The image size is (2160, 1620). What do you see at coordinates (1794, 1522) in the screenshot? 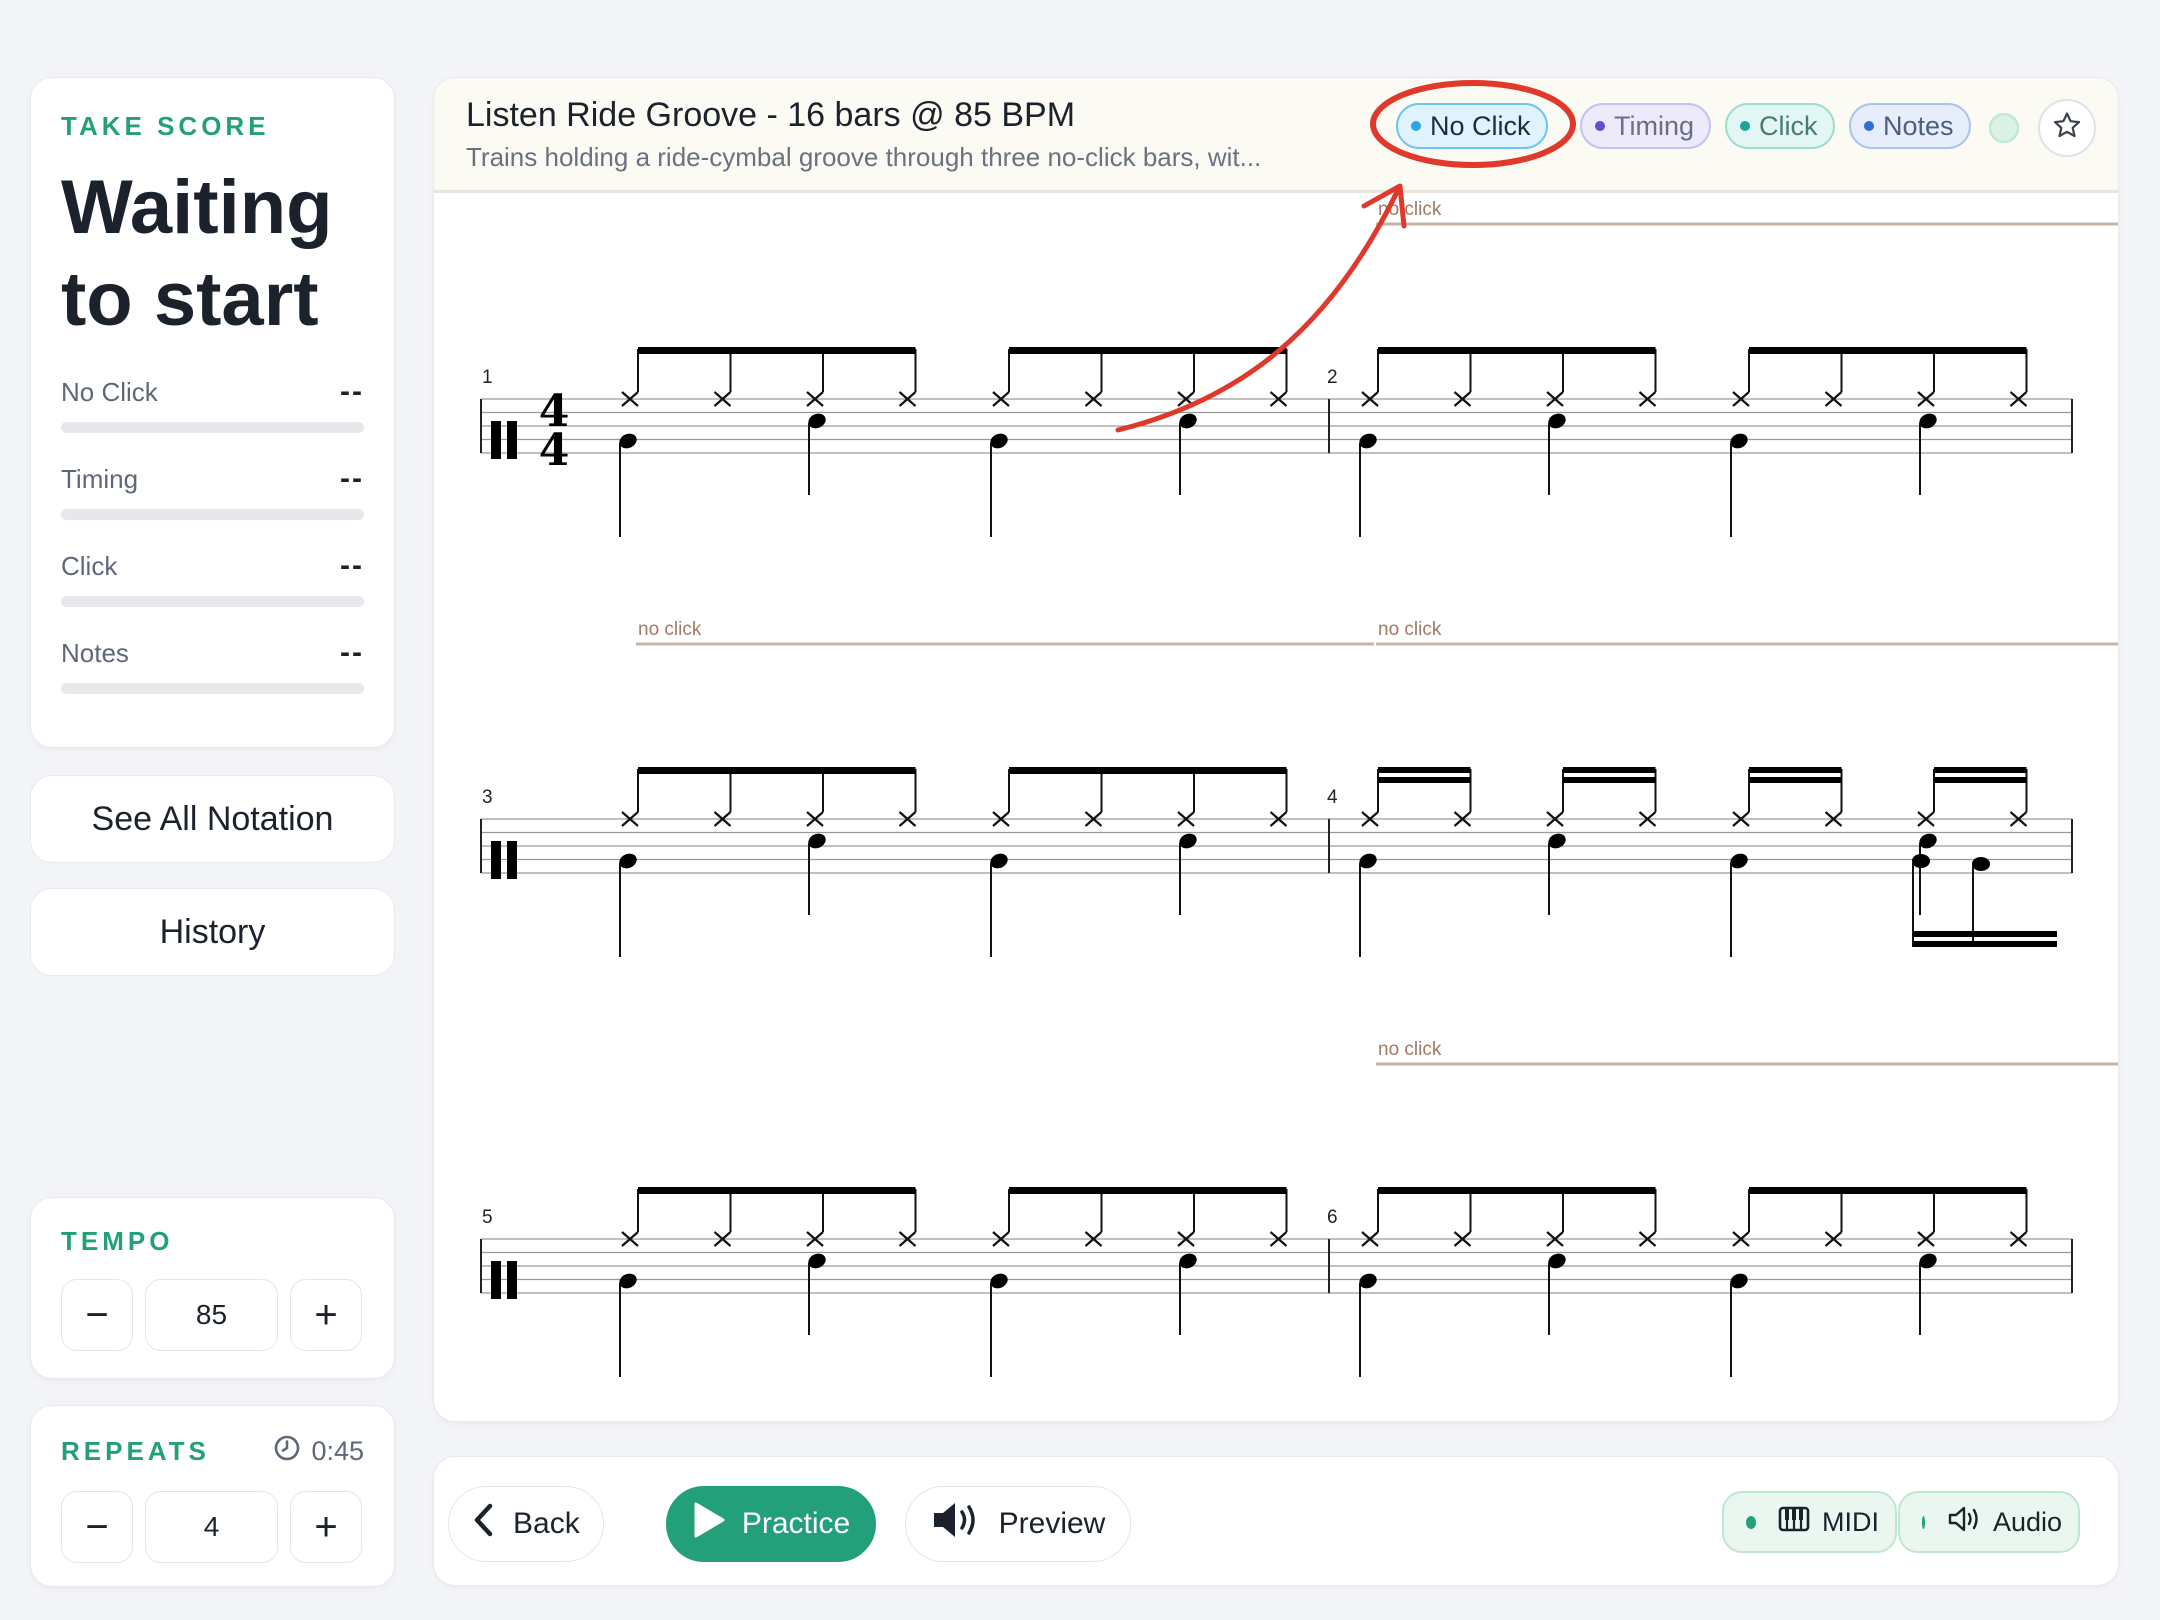
I see `piano-icon` at bounding box center [1794, 1522].